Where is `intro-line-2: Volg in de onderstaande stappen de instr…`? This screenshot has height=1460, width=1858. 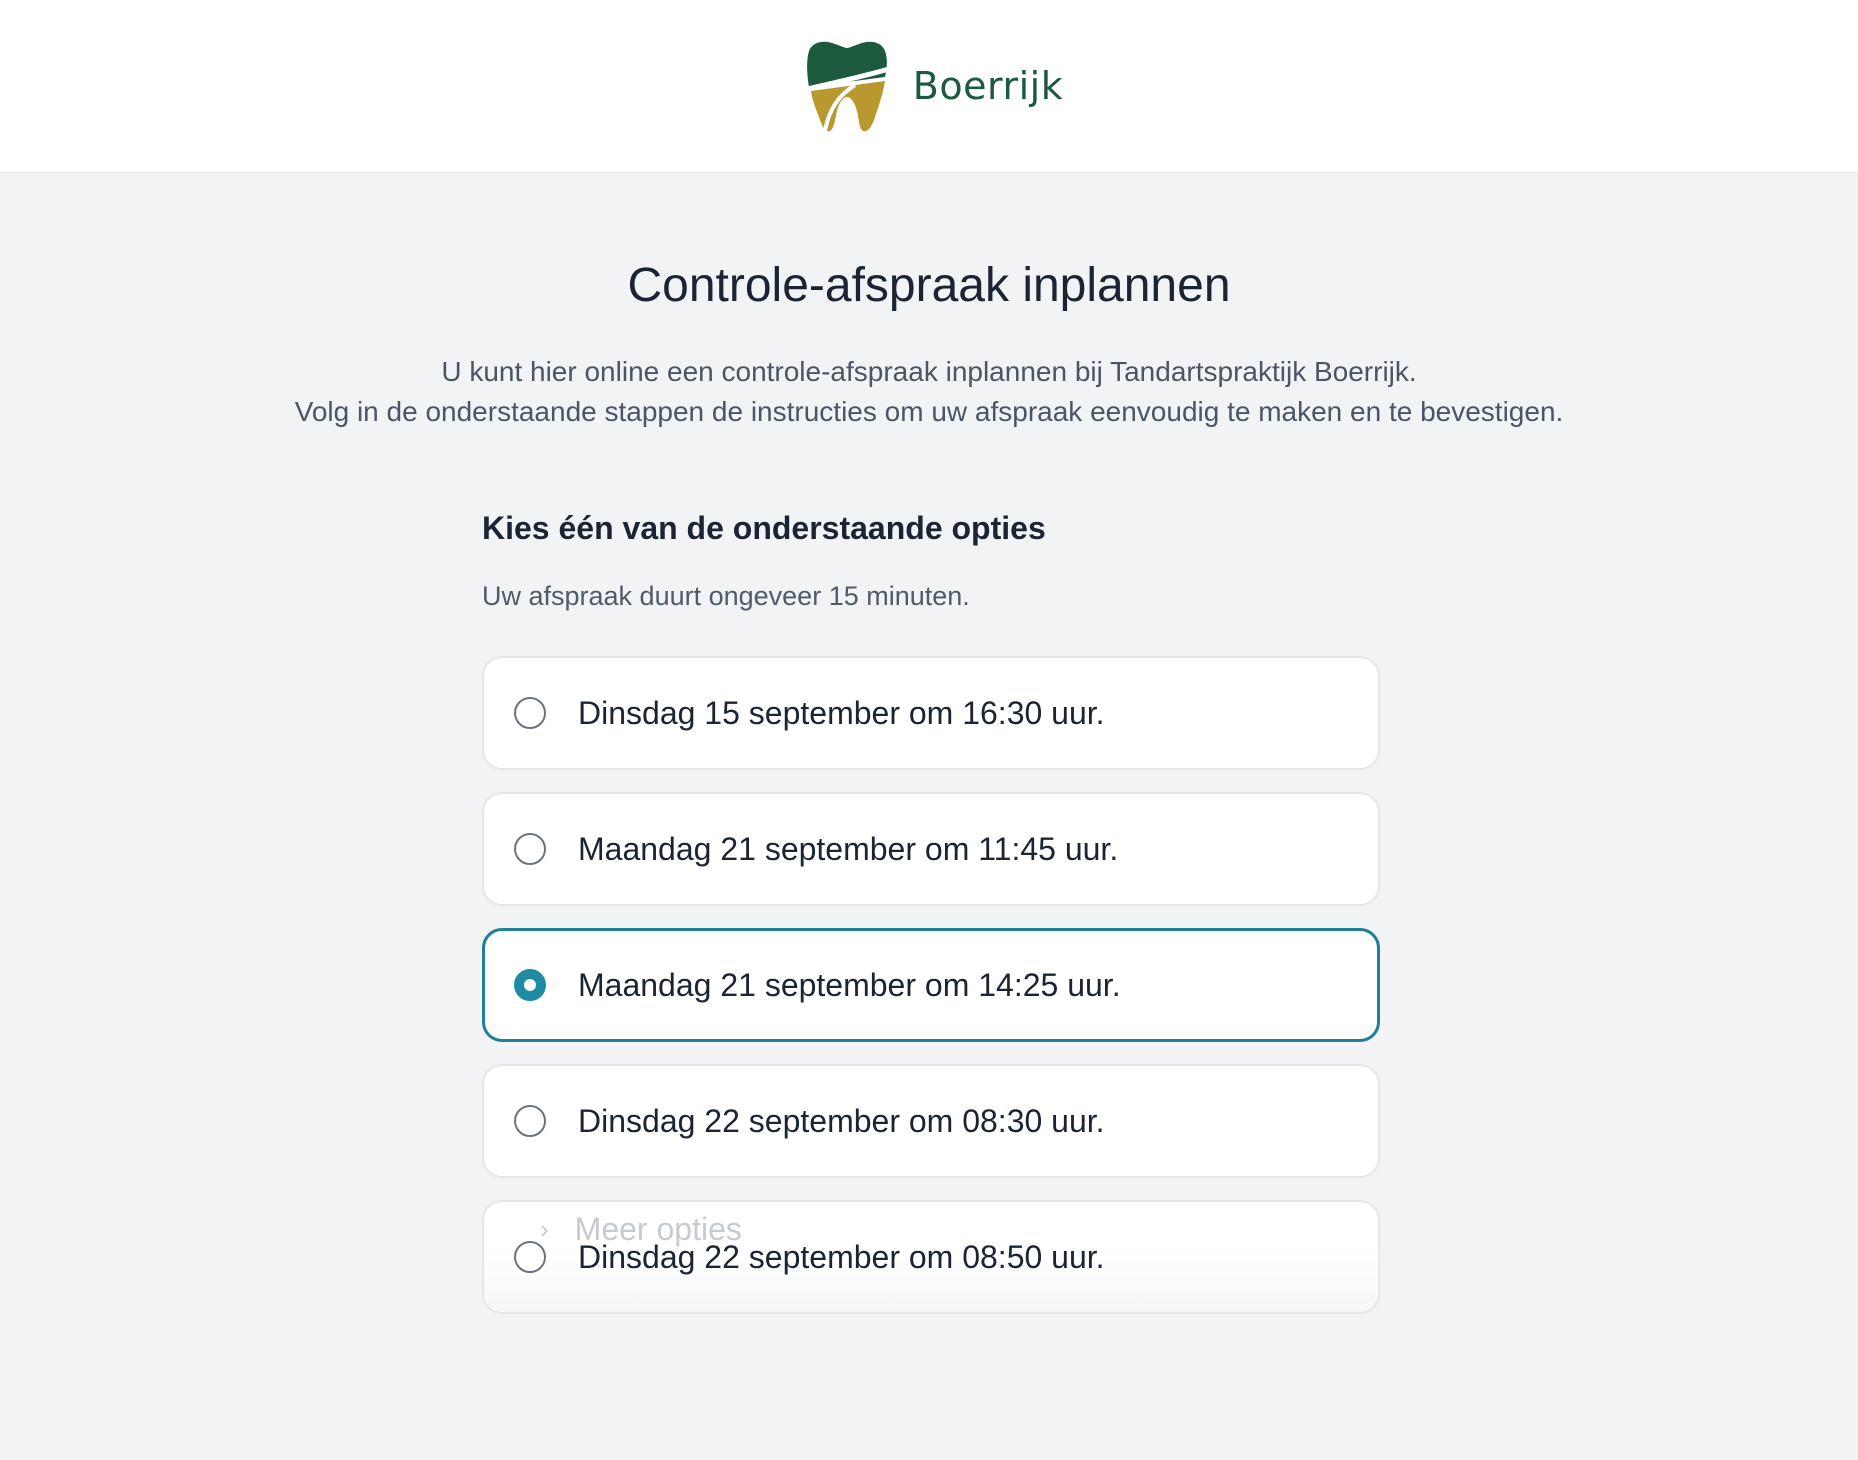 intro-line-2: Volg in de onderstaande stappen de instr… is located at coordinates (929, 411).